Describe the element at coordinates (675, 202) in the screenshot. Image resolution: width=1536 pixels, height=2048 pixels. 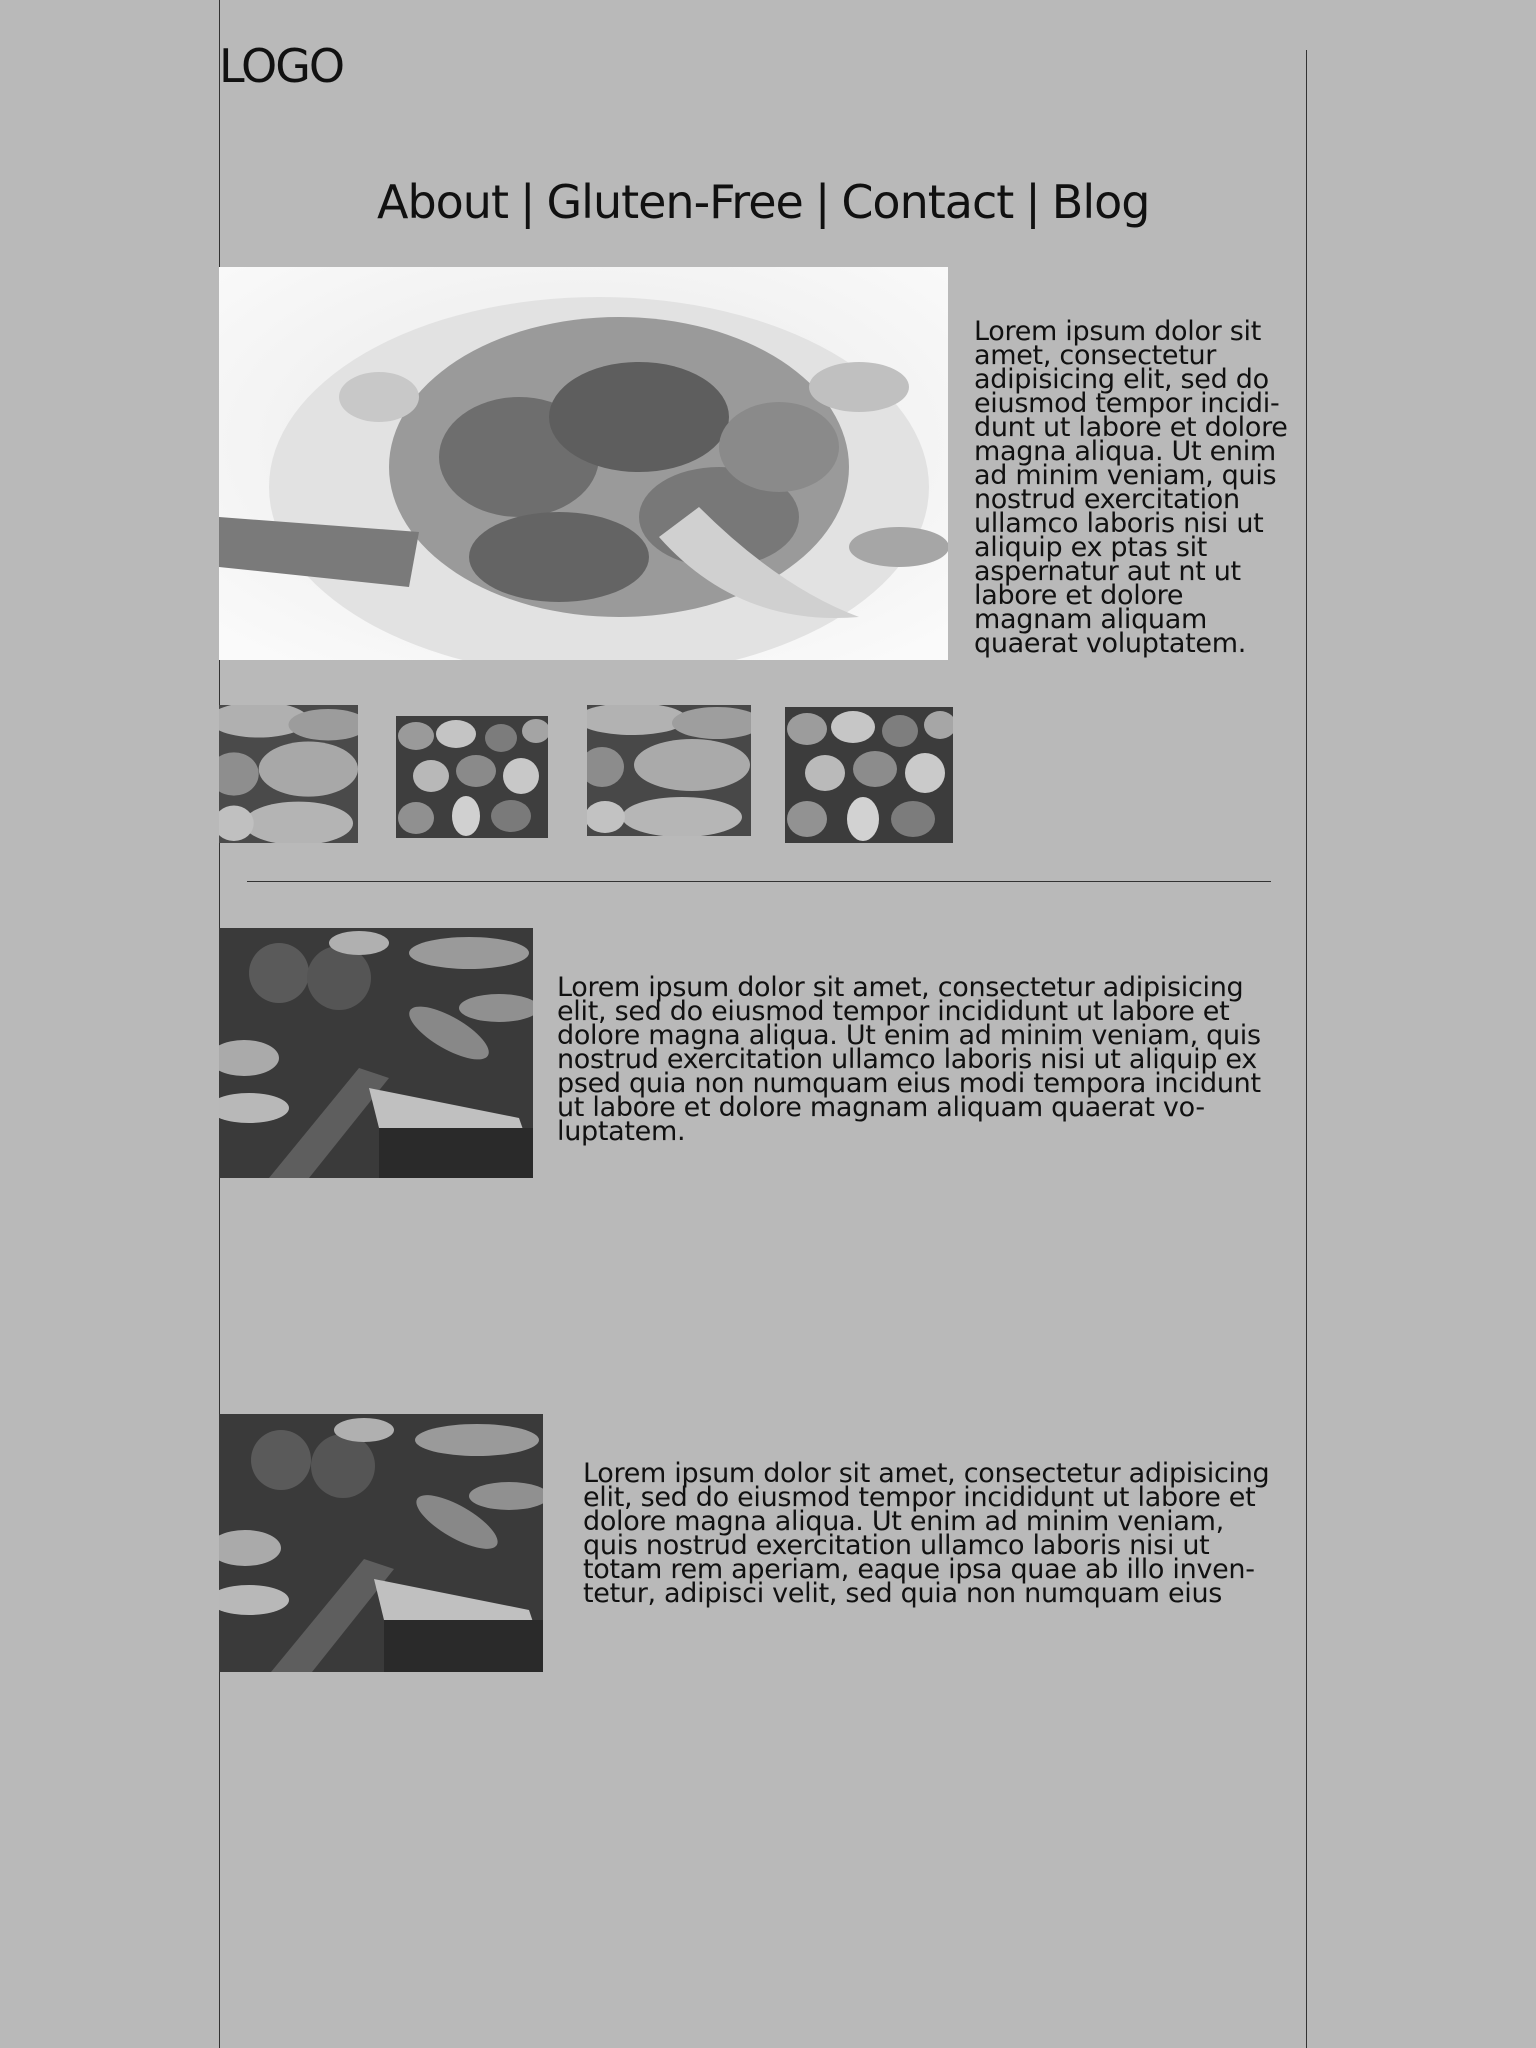
I see `nav-link-gluten-free: Gluten-Free` at that location.